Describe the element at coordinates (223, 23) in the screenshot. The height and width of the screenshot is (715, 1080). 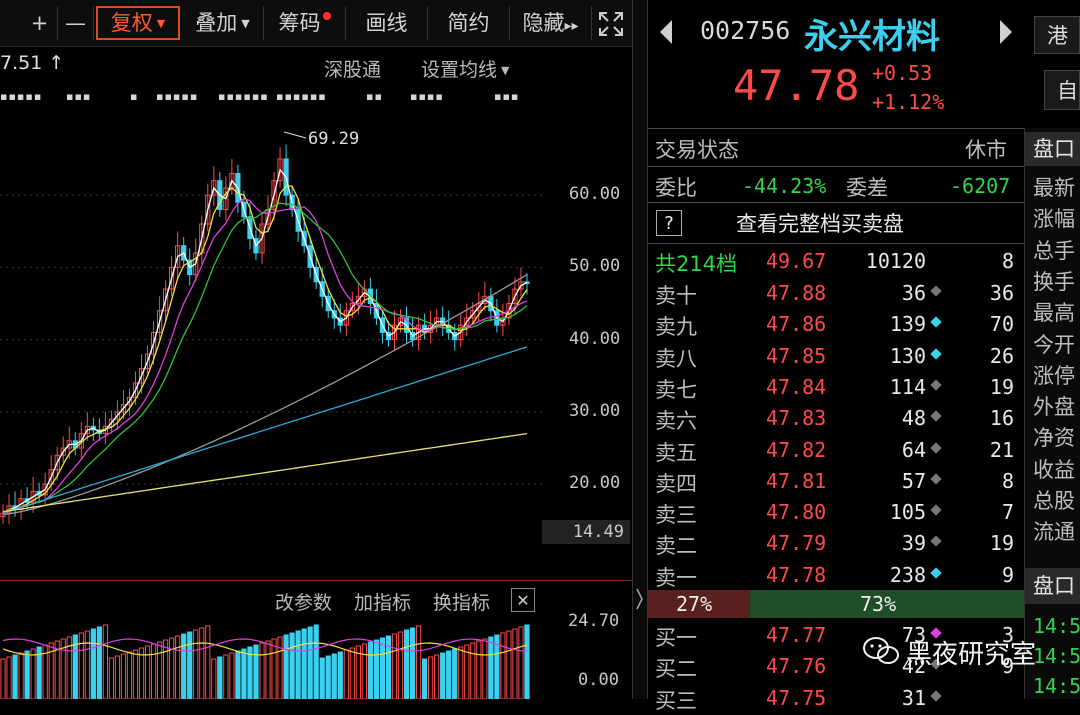
I see `diejia-button: 叠加 ▼` at that location.